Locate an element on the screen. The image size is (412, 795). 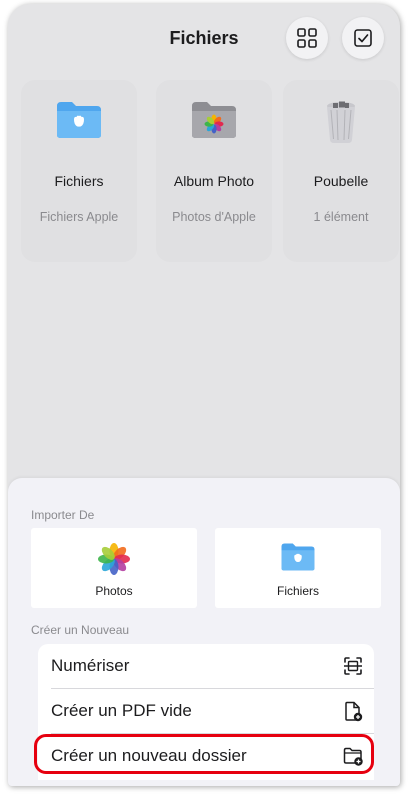
create-pdf-row: Créer un PDF vide is located at coordinates (206, 711).